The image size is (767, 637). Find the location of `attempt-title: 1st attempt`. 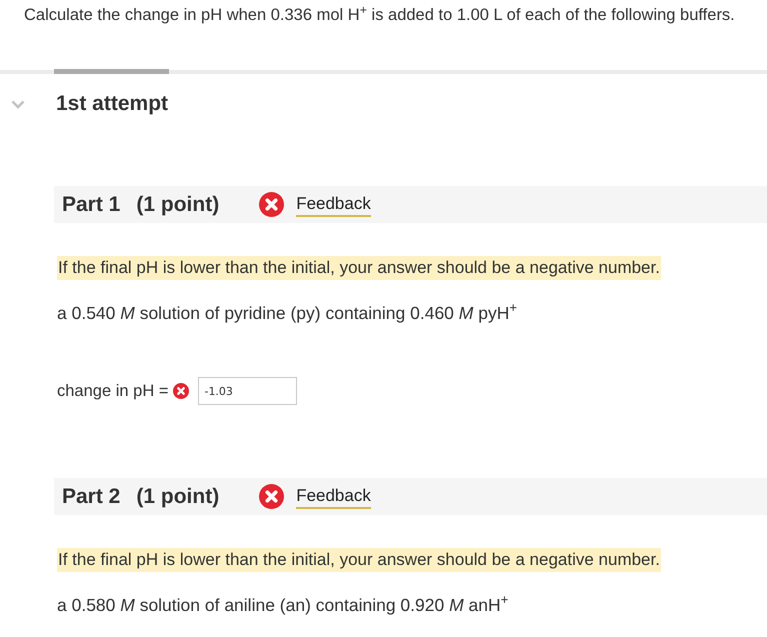

attempt-title: 1st attempt is located at coordinates (112, 104).